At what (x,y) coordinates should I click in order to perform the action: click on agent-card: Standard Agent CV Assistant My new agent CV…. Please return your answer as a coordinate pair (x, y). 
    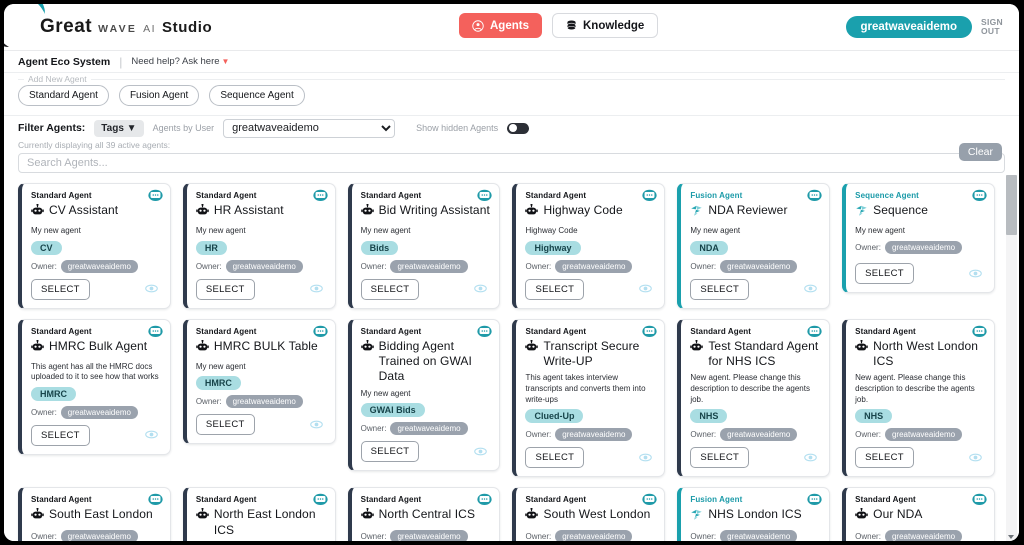
    Looking at the image, I should click on (94, 246).